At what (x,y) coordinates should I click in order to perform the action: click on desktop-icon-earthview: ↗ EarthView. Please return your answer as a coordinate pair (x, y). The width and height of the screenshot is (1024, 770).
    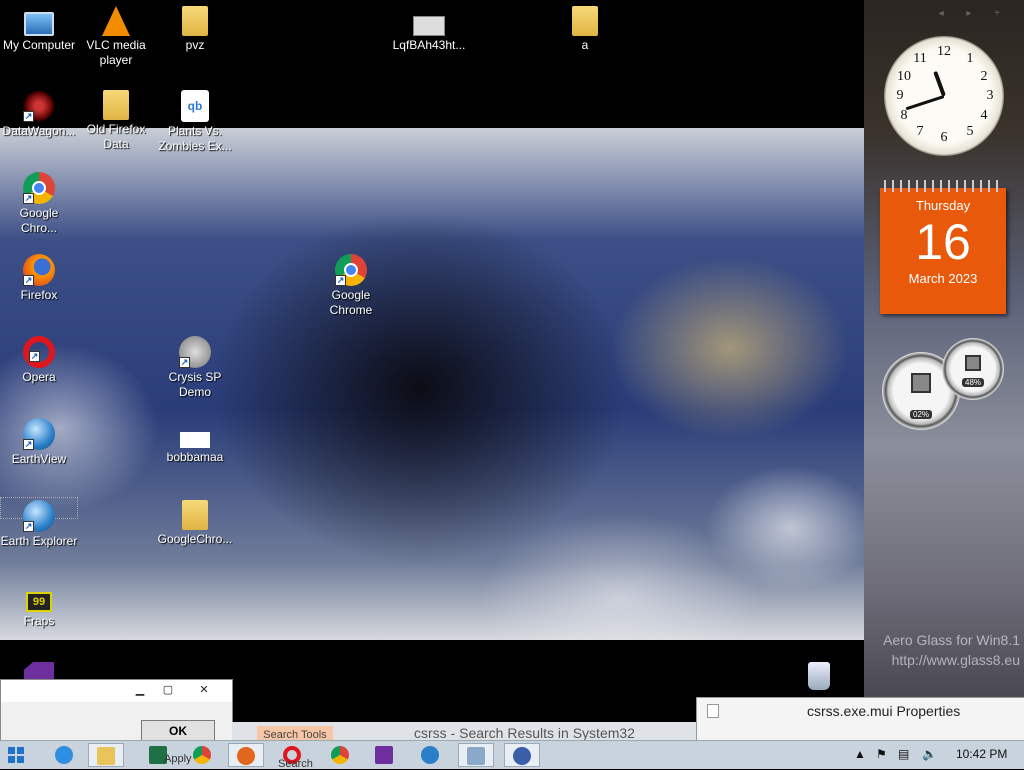
    Looking at the image, I should click on (39, 442).